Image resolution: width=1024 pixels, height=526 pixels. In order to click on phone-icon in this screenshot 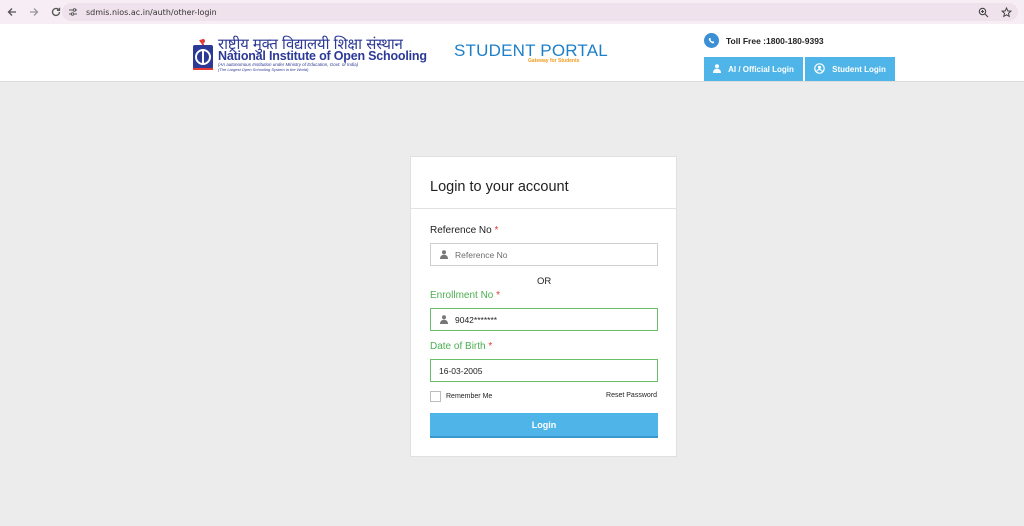, I will do `click(711, 40)`.